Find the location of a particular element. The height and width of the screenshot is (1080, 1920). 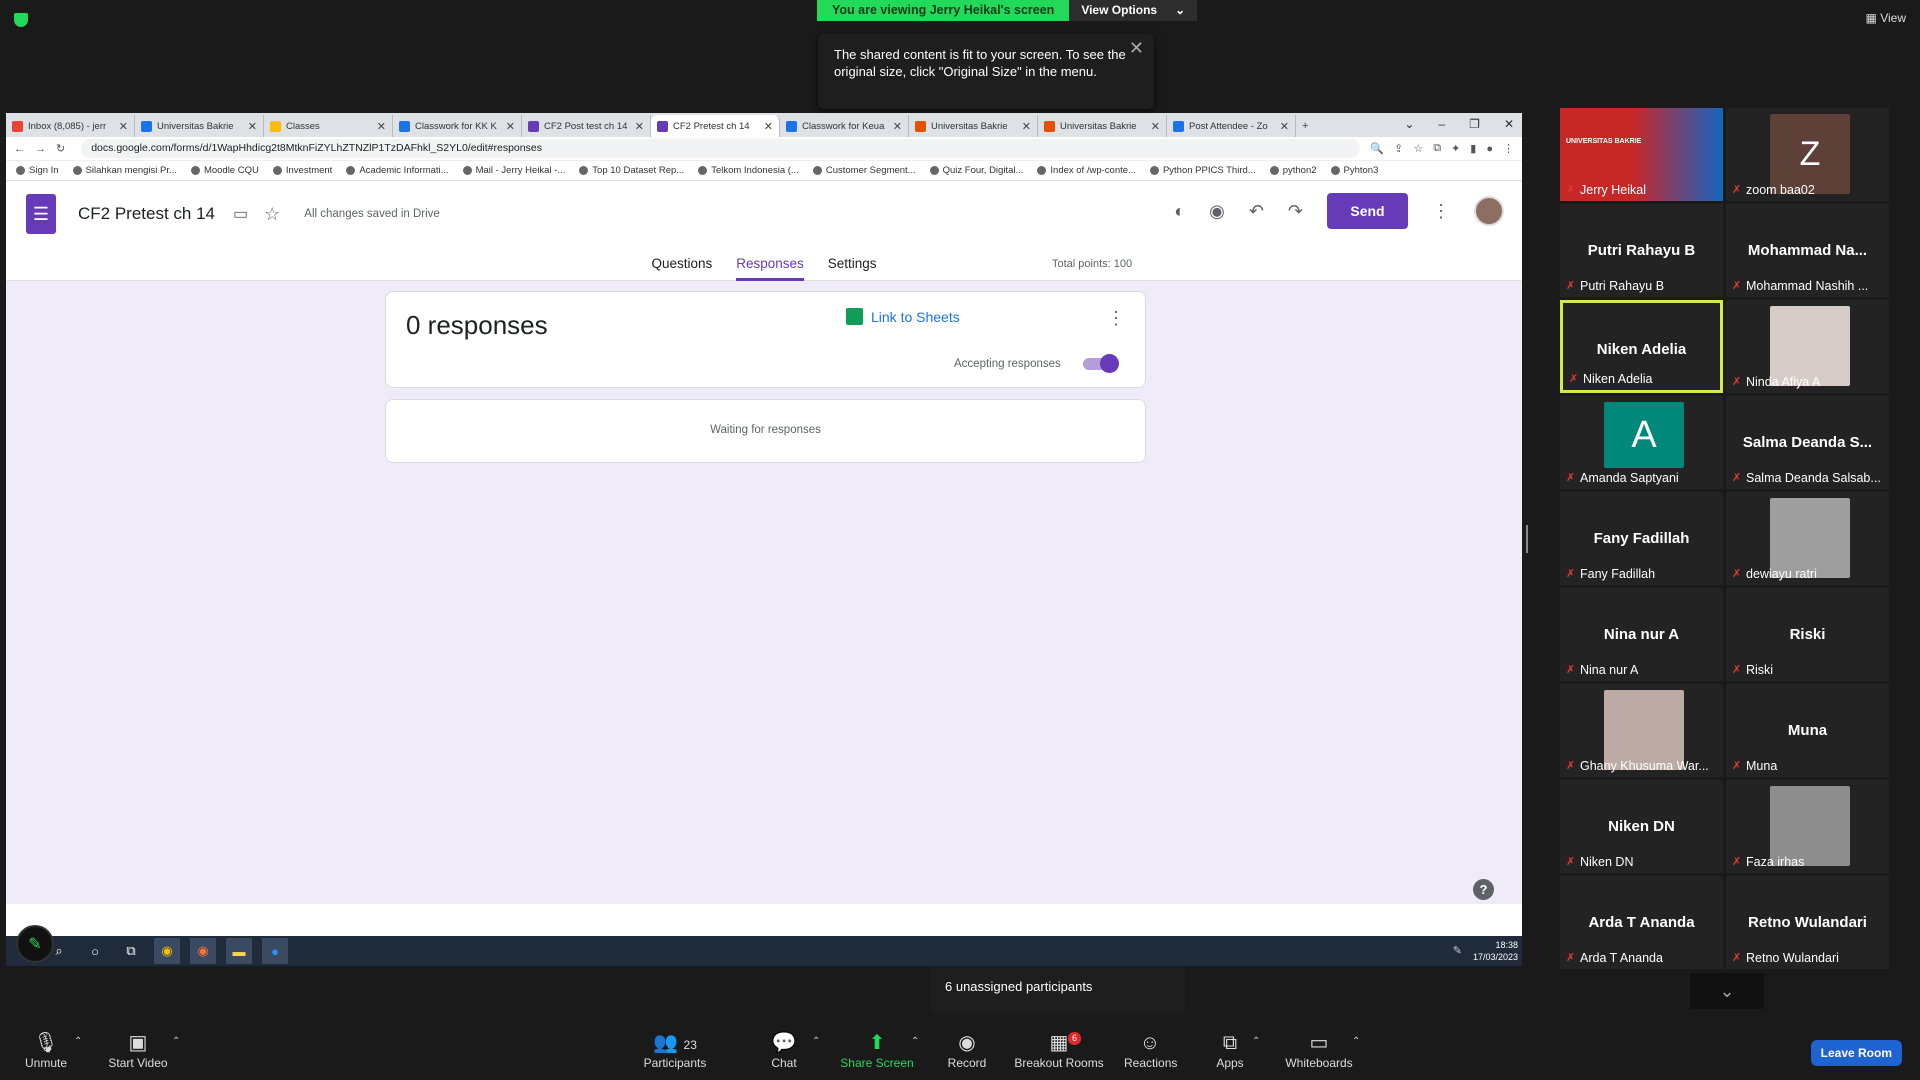

bookmark-item: python2 is located at coordinates (1293, 170).